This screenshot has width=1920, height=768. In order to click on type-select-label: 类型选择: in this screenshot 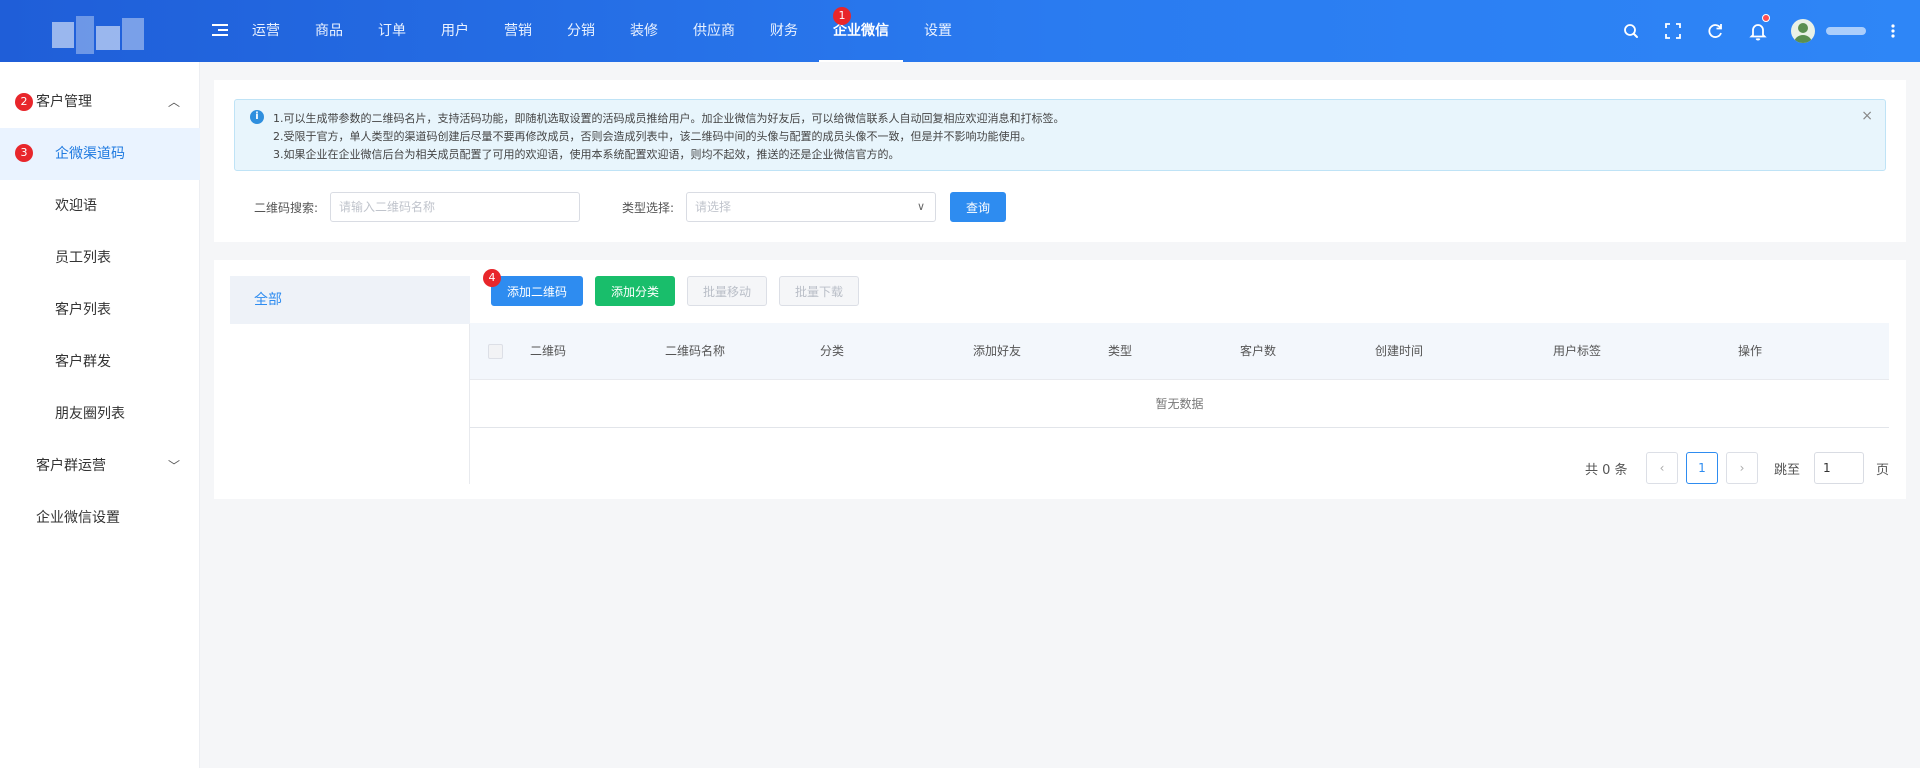, I will do `click(648, 208)`.